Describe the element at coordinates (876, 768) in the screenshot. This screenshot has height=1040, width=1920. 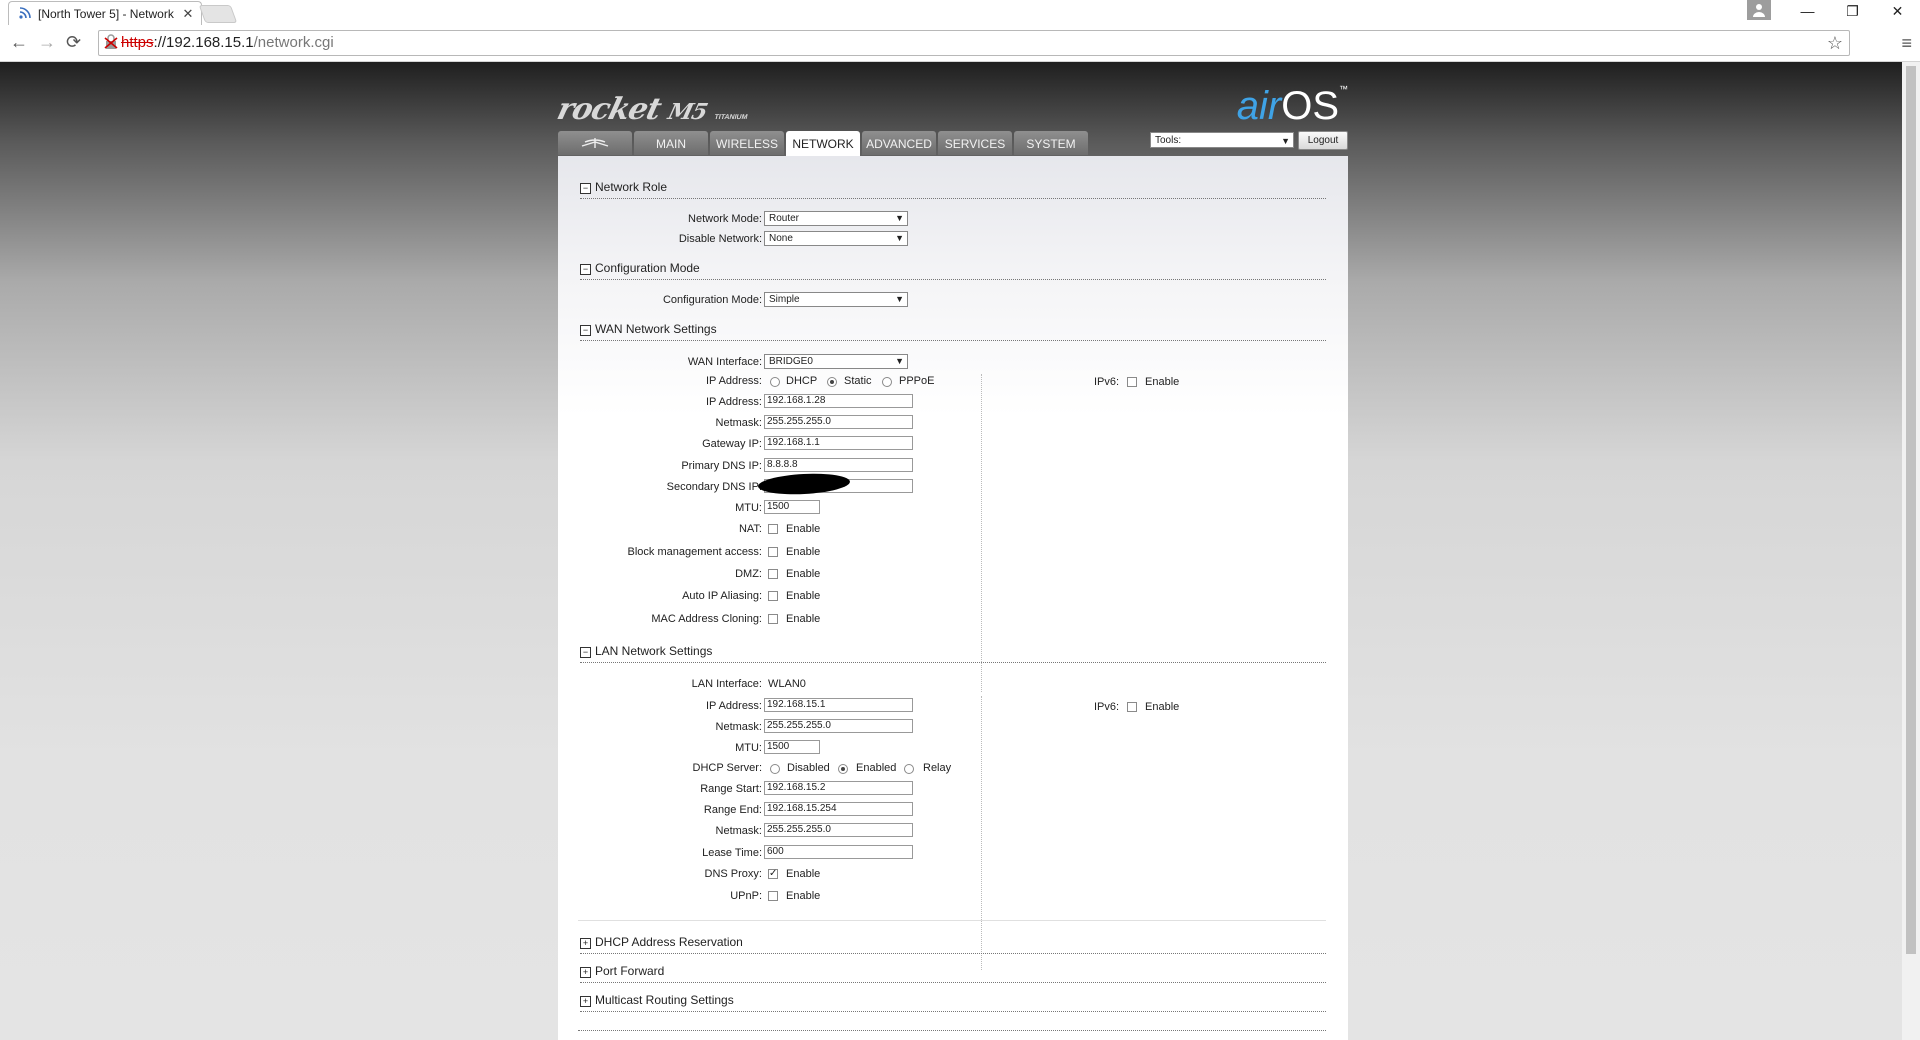
I see `dhcp-enabled-label: Enabled` at that location.